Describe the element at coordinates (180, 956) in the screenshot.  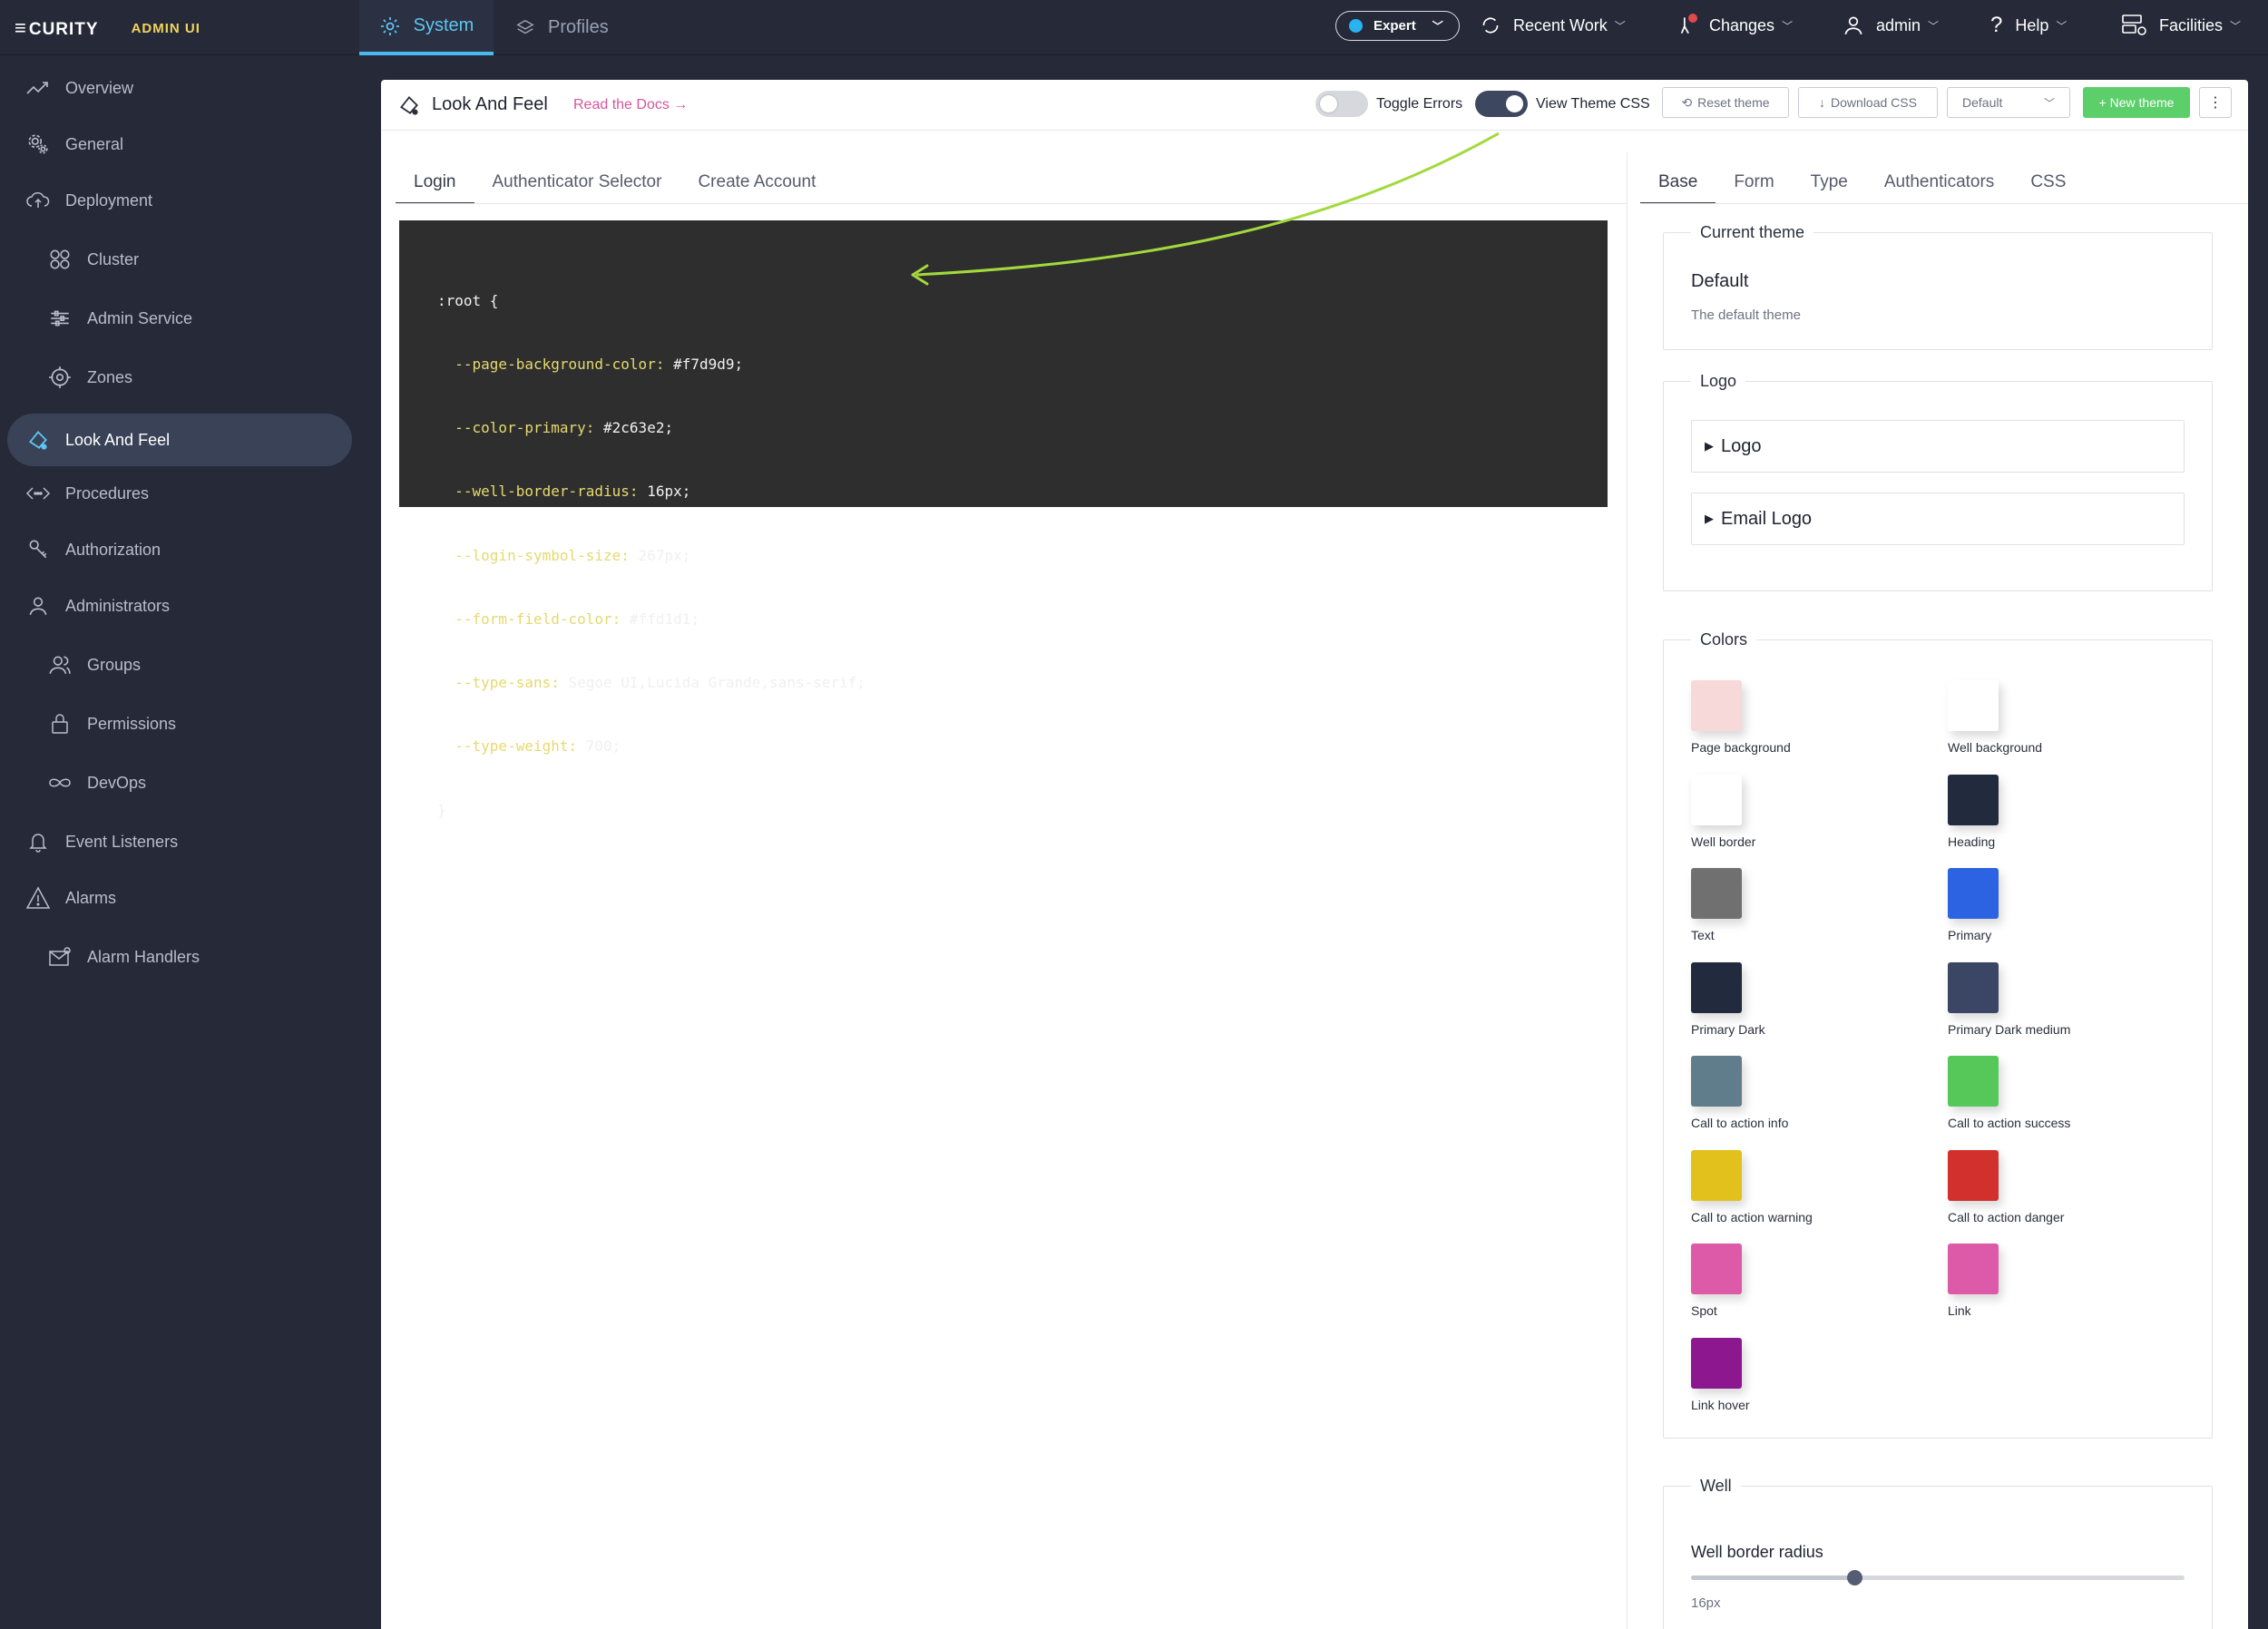
I see `sidebar-item-alarm-handlers: Alarm Handlers` at that location.